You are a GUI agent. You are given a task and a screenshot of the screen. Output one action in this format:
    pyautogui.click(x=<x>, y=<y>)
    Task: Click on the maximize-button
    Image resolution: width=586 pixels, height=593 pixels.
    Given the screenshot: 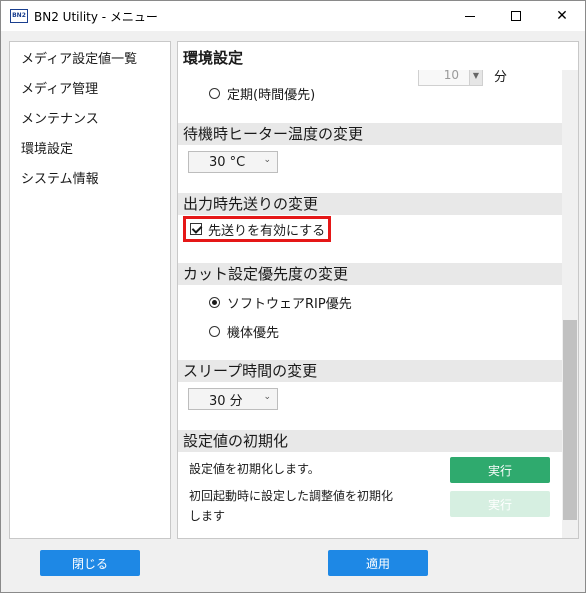 What is the action you would take?
    pyautogui.click(x=516, y=16)
    